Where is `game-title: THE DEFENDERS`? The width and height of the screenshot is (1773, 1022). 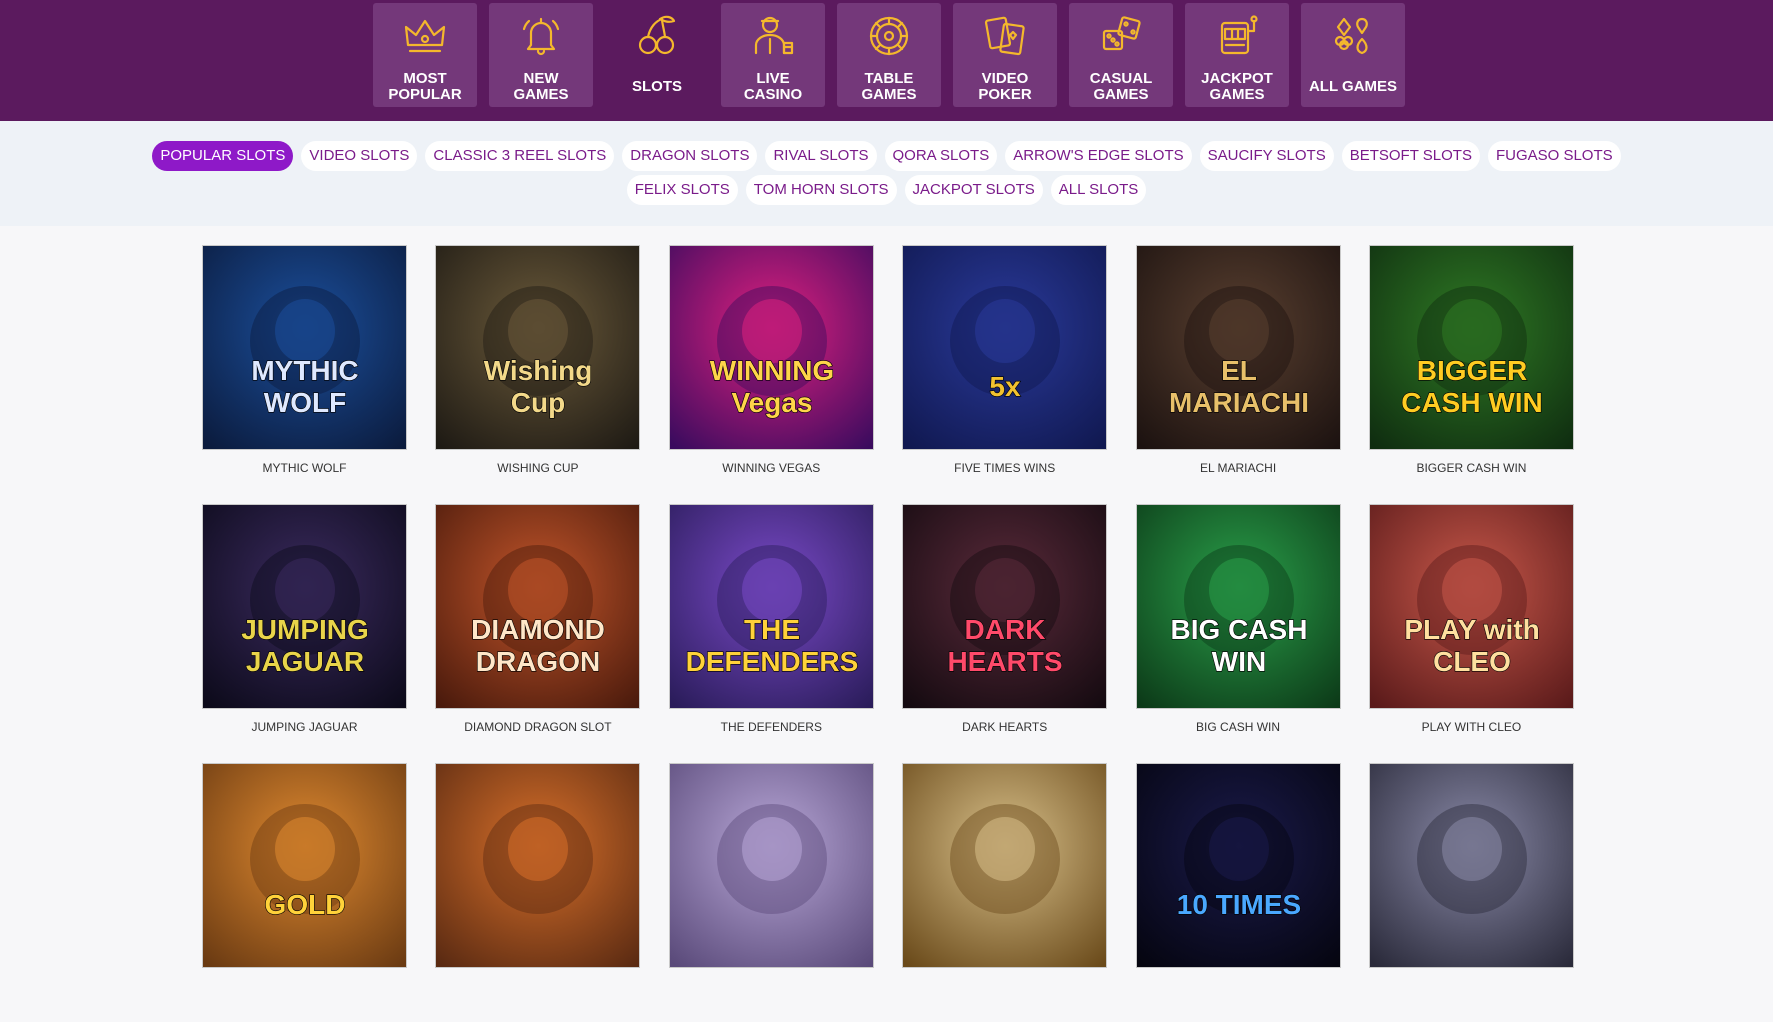
game-title: THE DEFENDERS is located at coordinates (771, 727).